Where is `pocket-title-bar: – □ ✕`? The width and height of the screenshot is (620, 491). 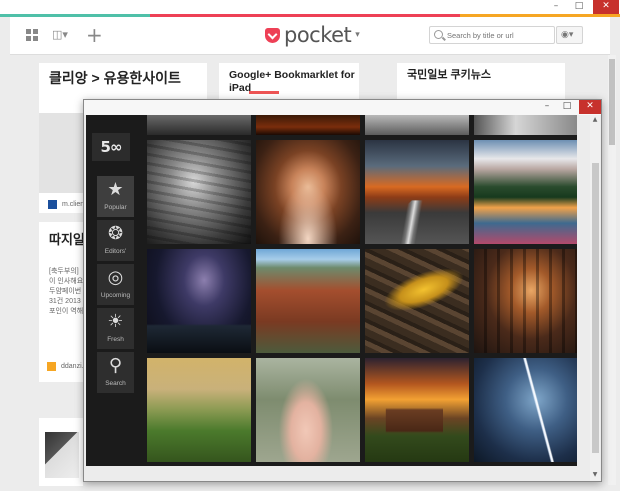 pocket-title-bar: – □ ✕ is located at coordinates (310, 7).